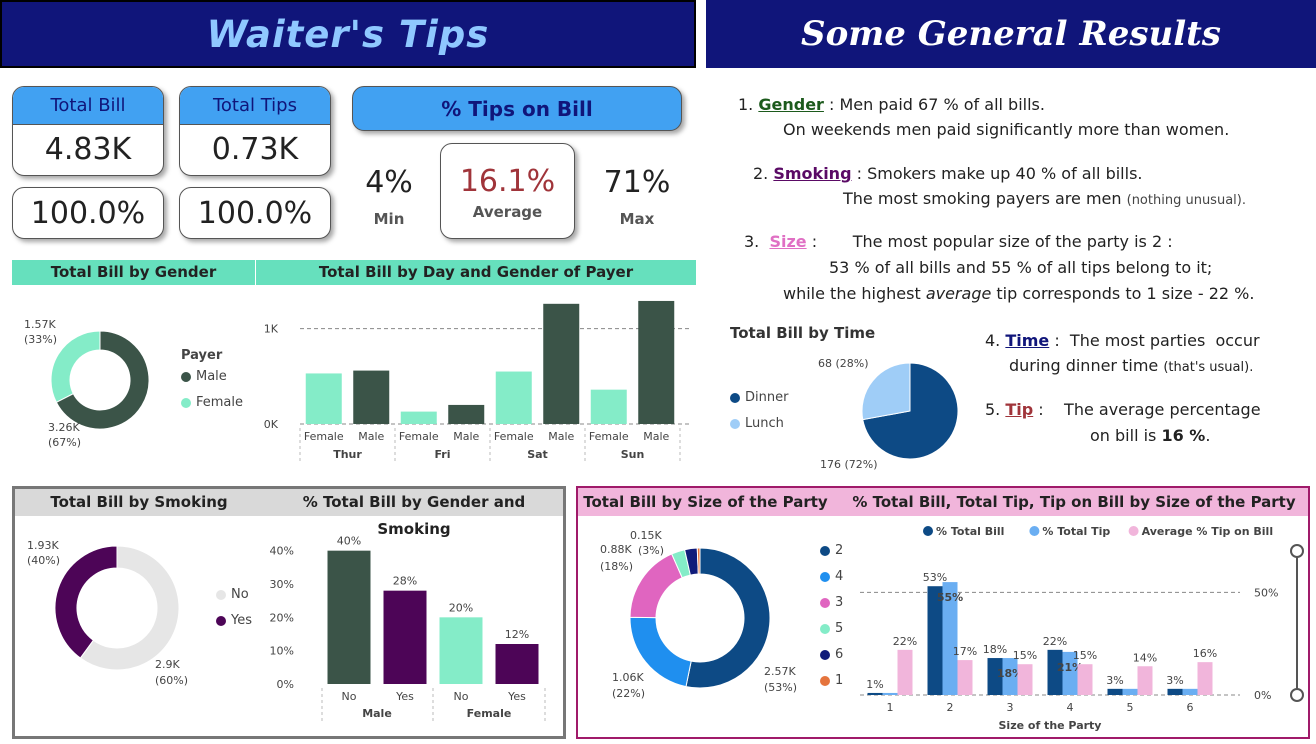 The height and width of the screenshot is (744, 1316). I want to click on size-bar-s1-c4, so click(1130, 691).